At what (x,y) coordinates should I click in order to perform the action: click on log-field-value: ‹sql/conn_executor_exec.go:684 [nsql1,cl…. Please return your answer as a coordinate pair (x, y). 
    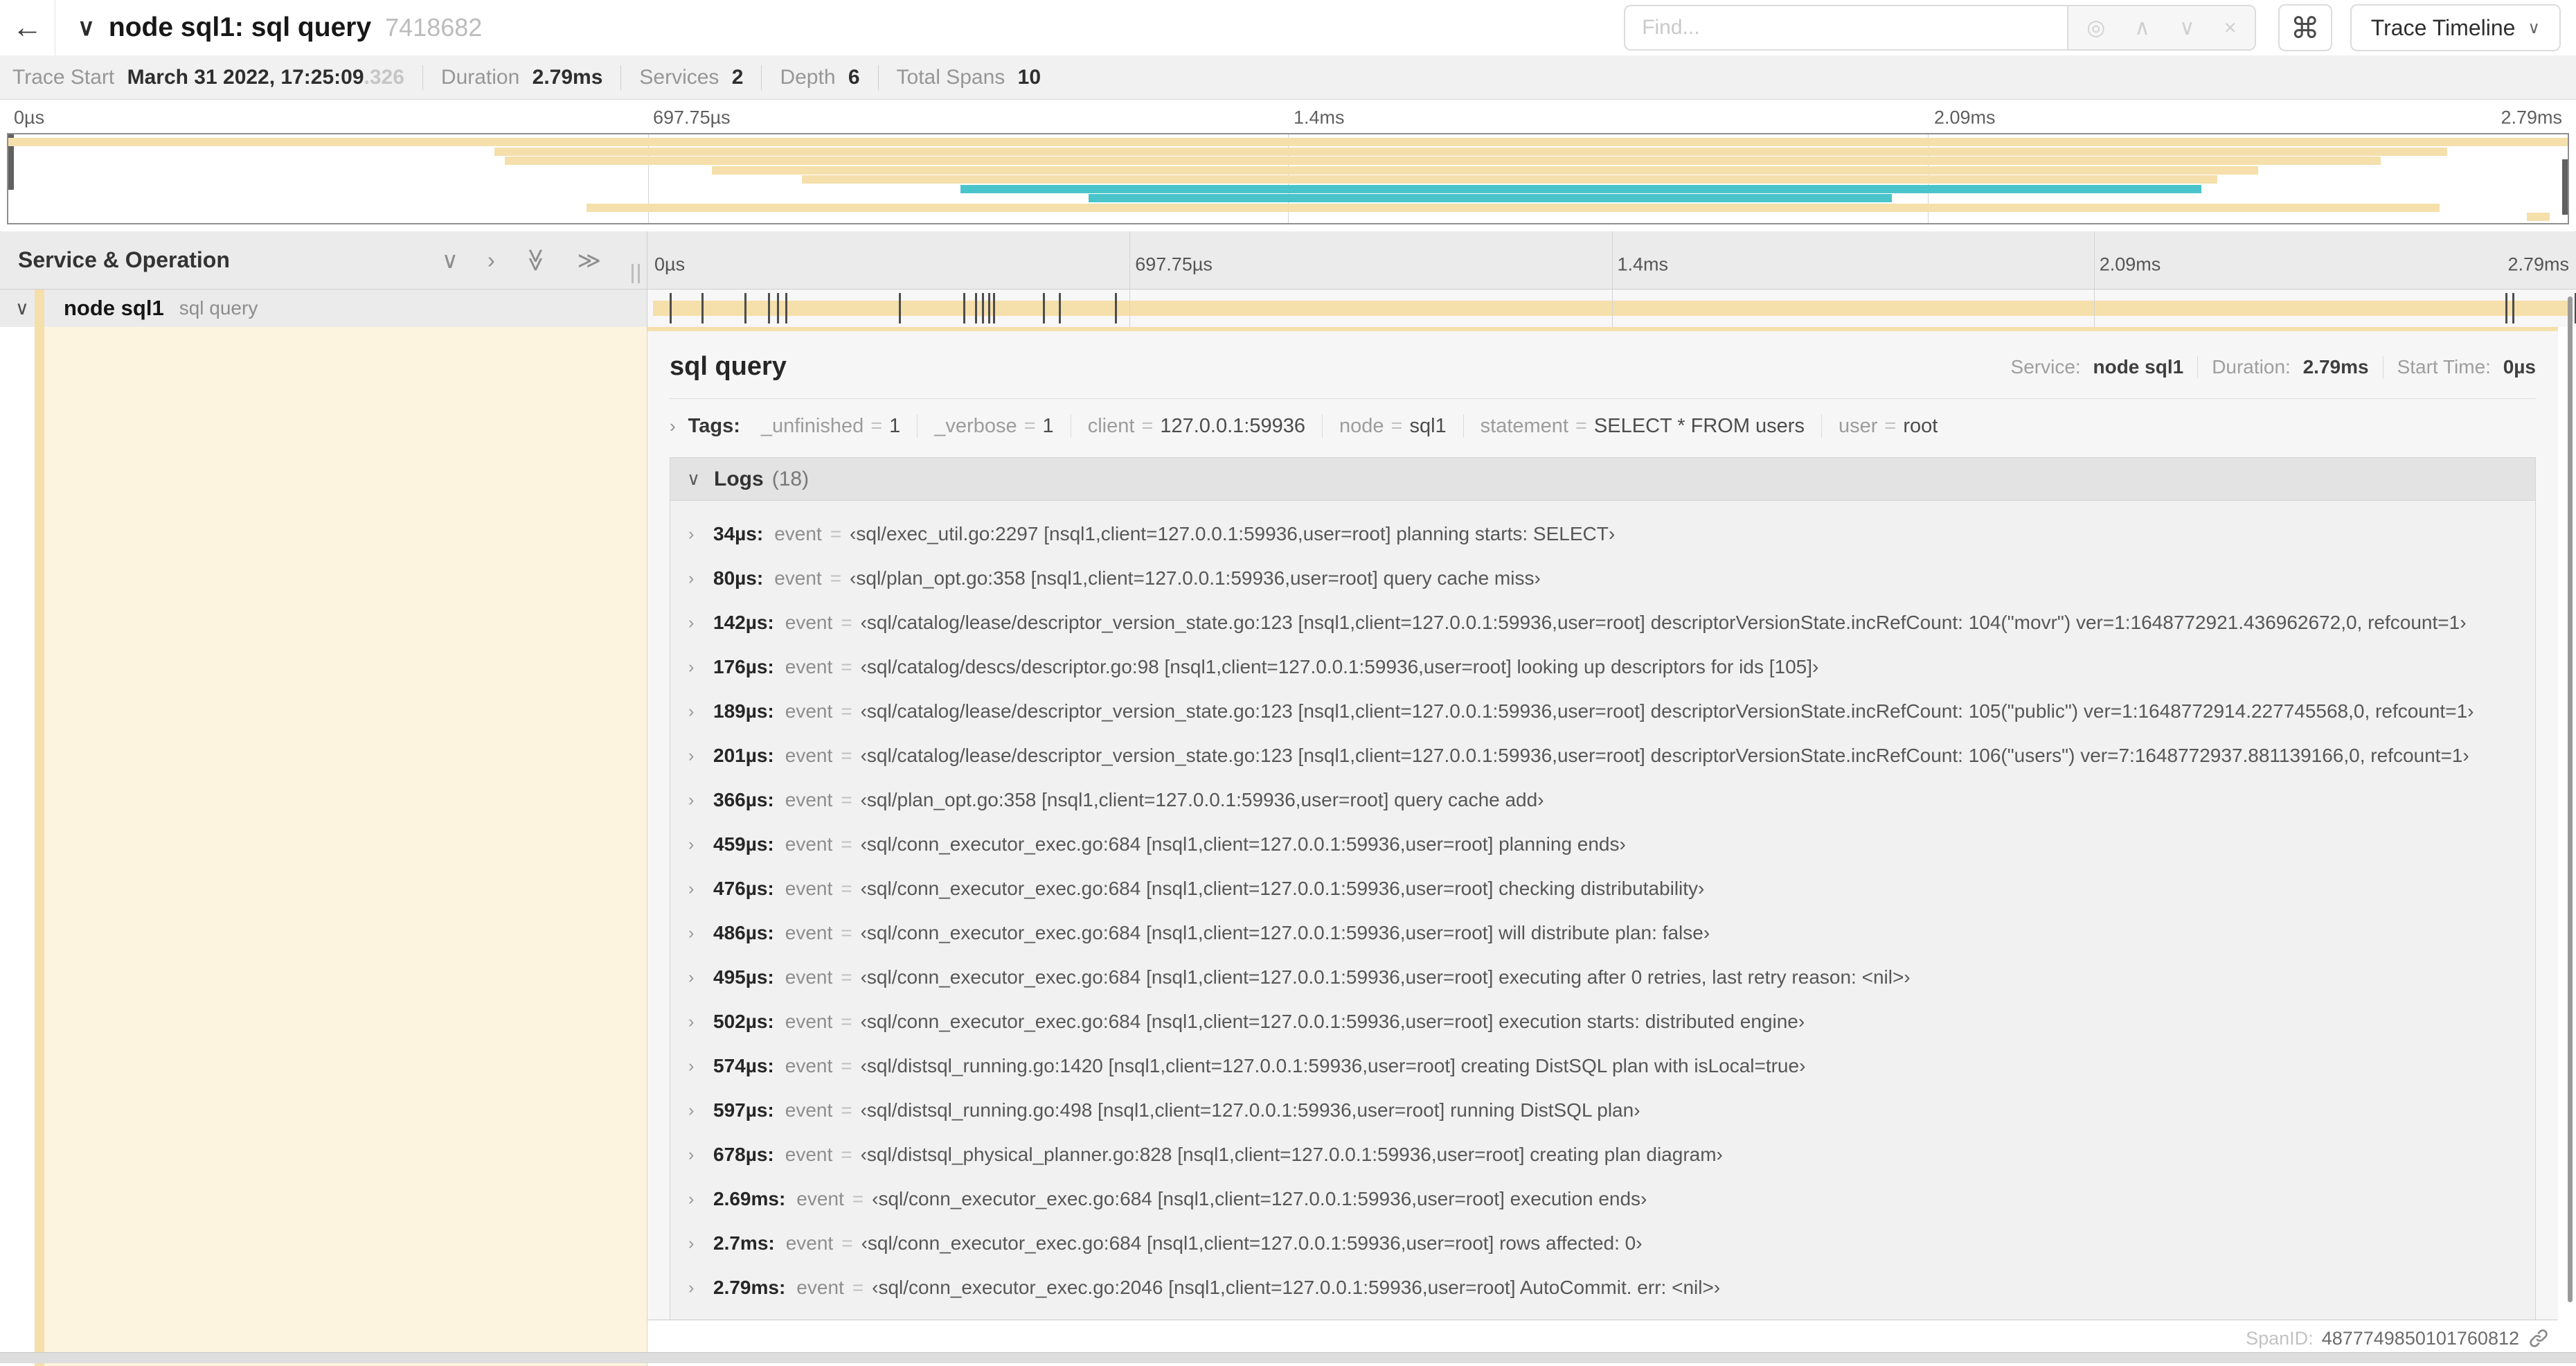
    Looking at the image, I should click on (1332, 1022).